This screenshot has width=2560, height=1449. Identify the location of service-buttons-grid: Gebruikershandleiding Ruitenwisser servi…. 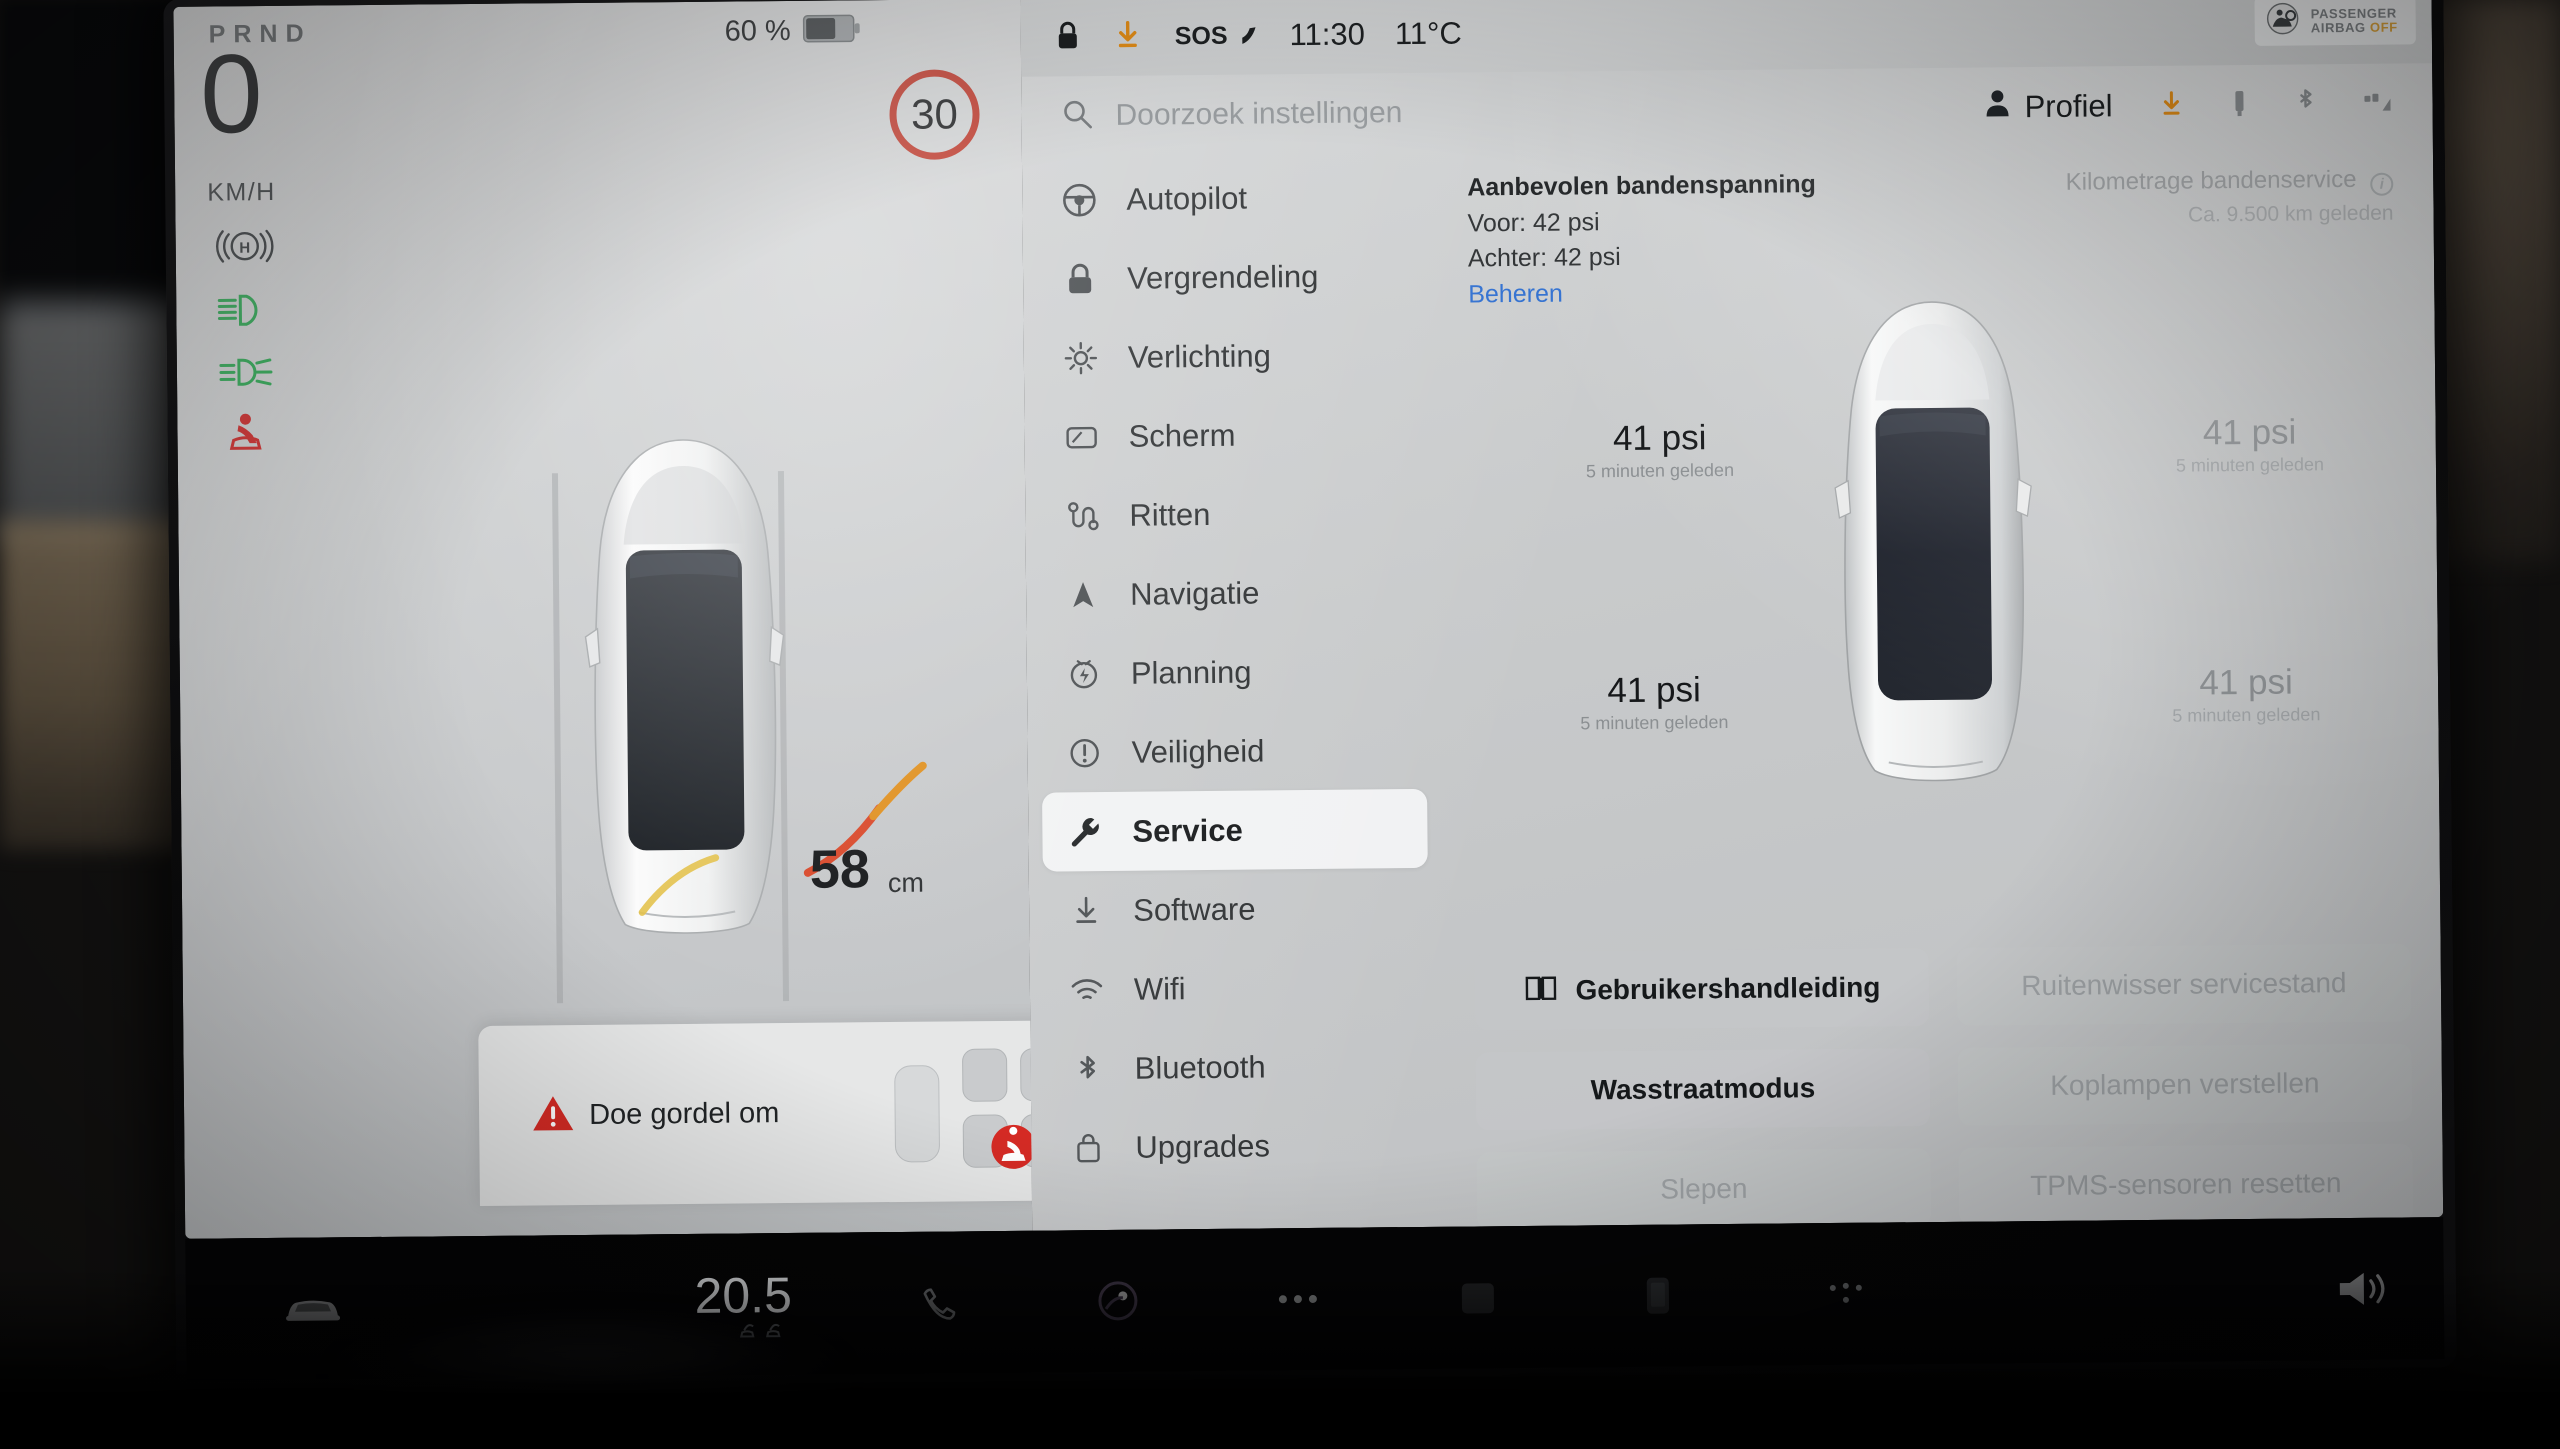
(1944, 1087).